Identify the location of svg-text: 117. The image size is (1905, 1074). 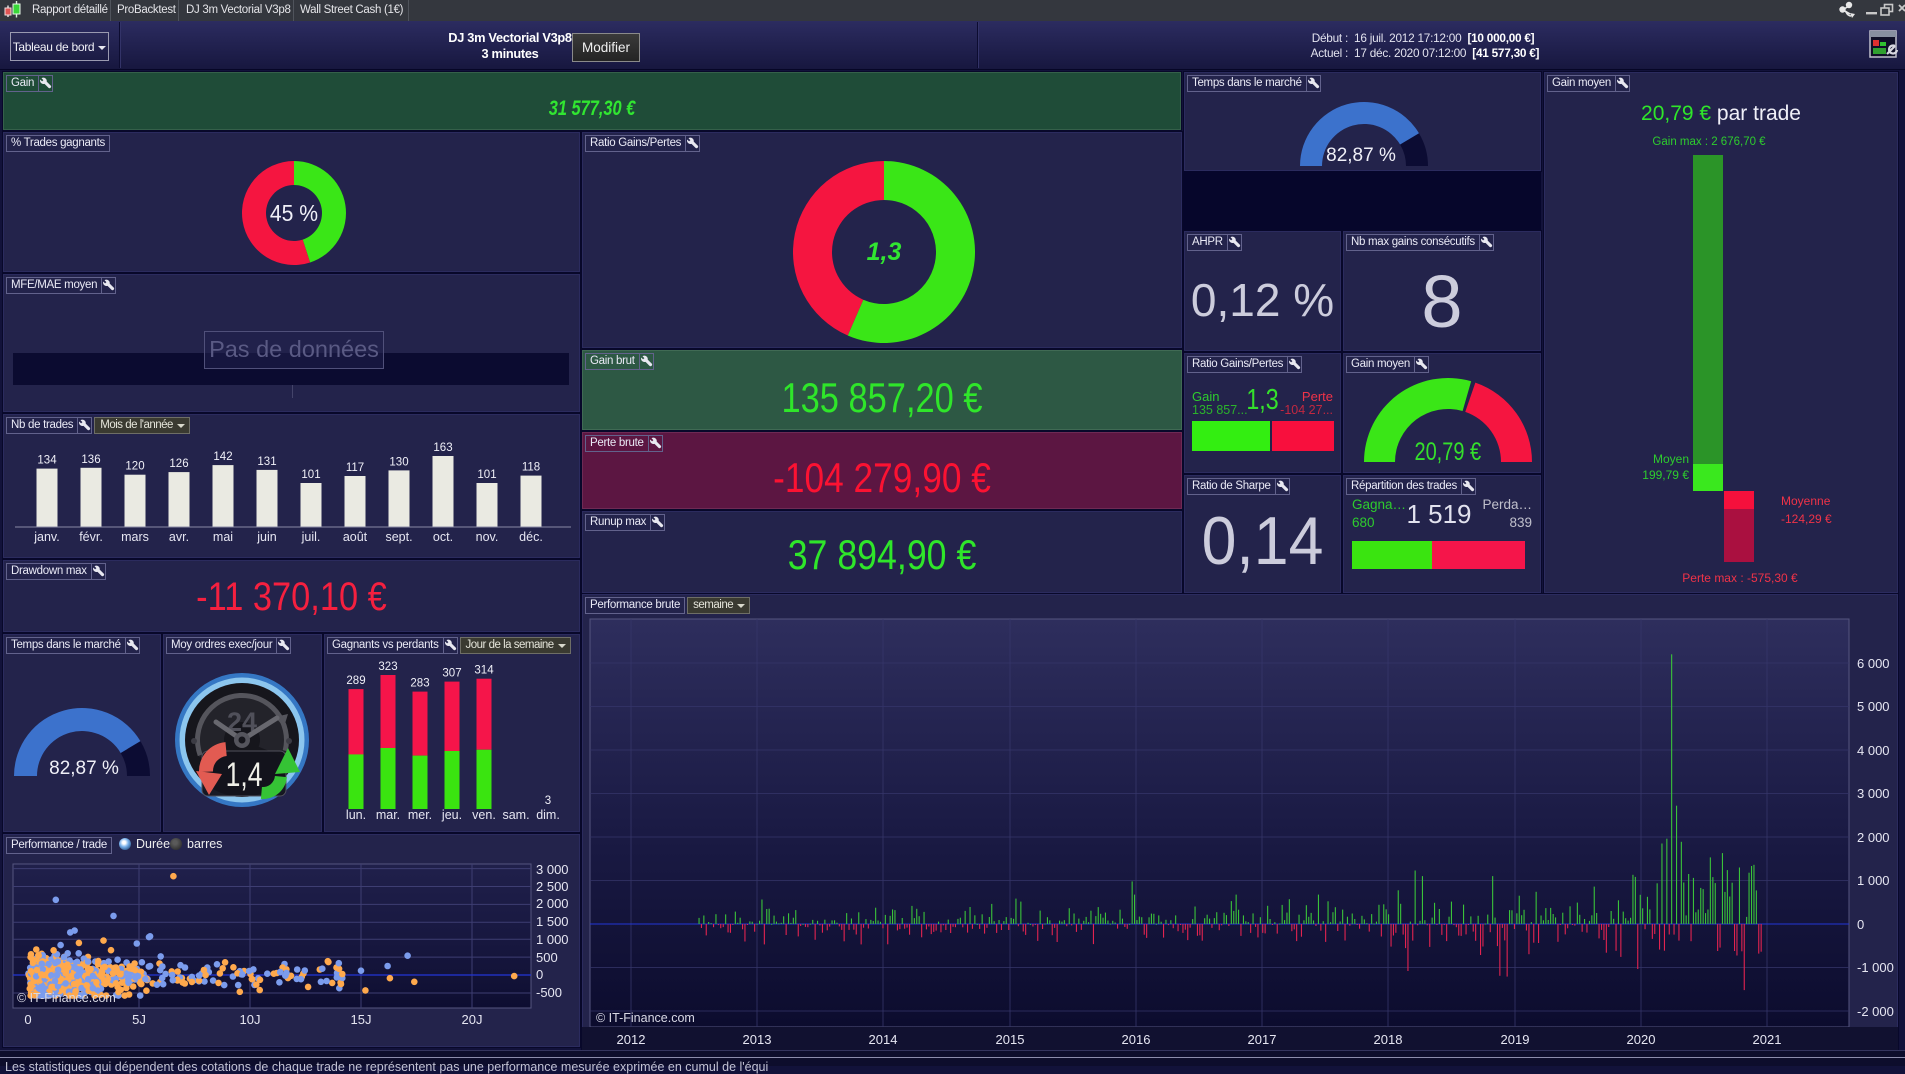
(355, 468).